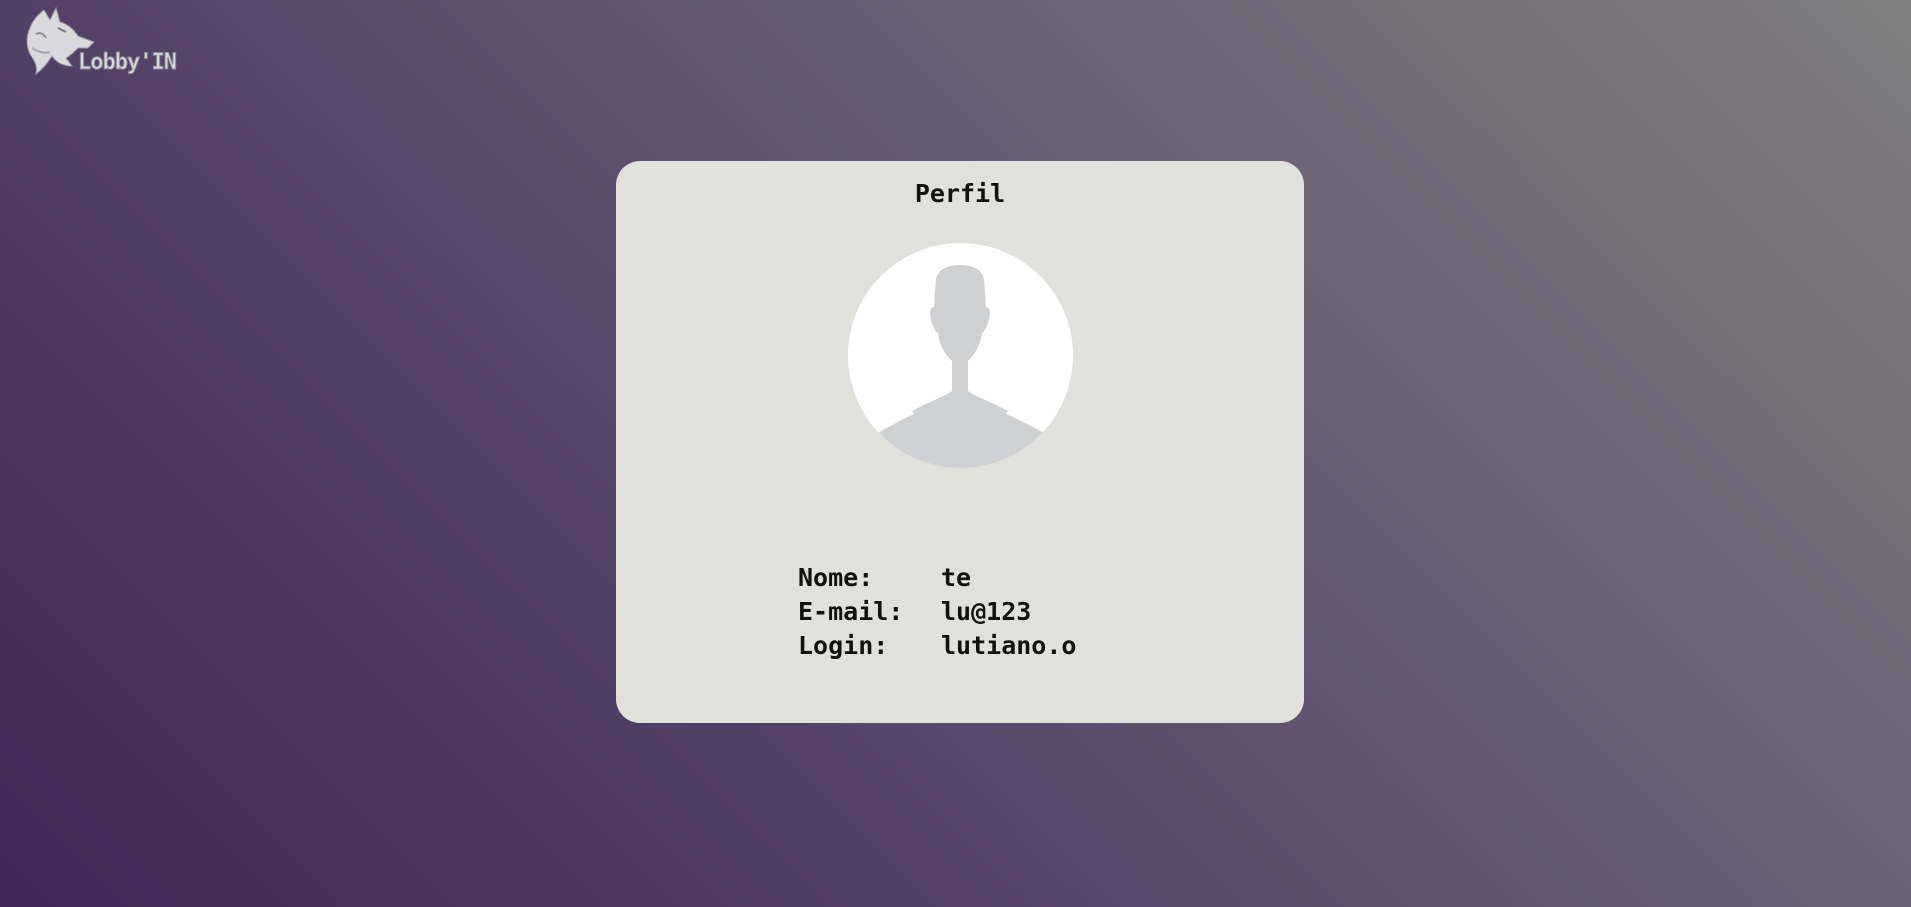  I want to click on logo-text: Lobby'IN, so click(128, 63).